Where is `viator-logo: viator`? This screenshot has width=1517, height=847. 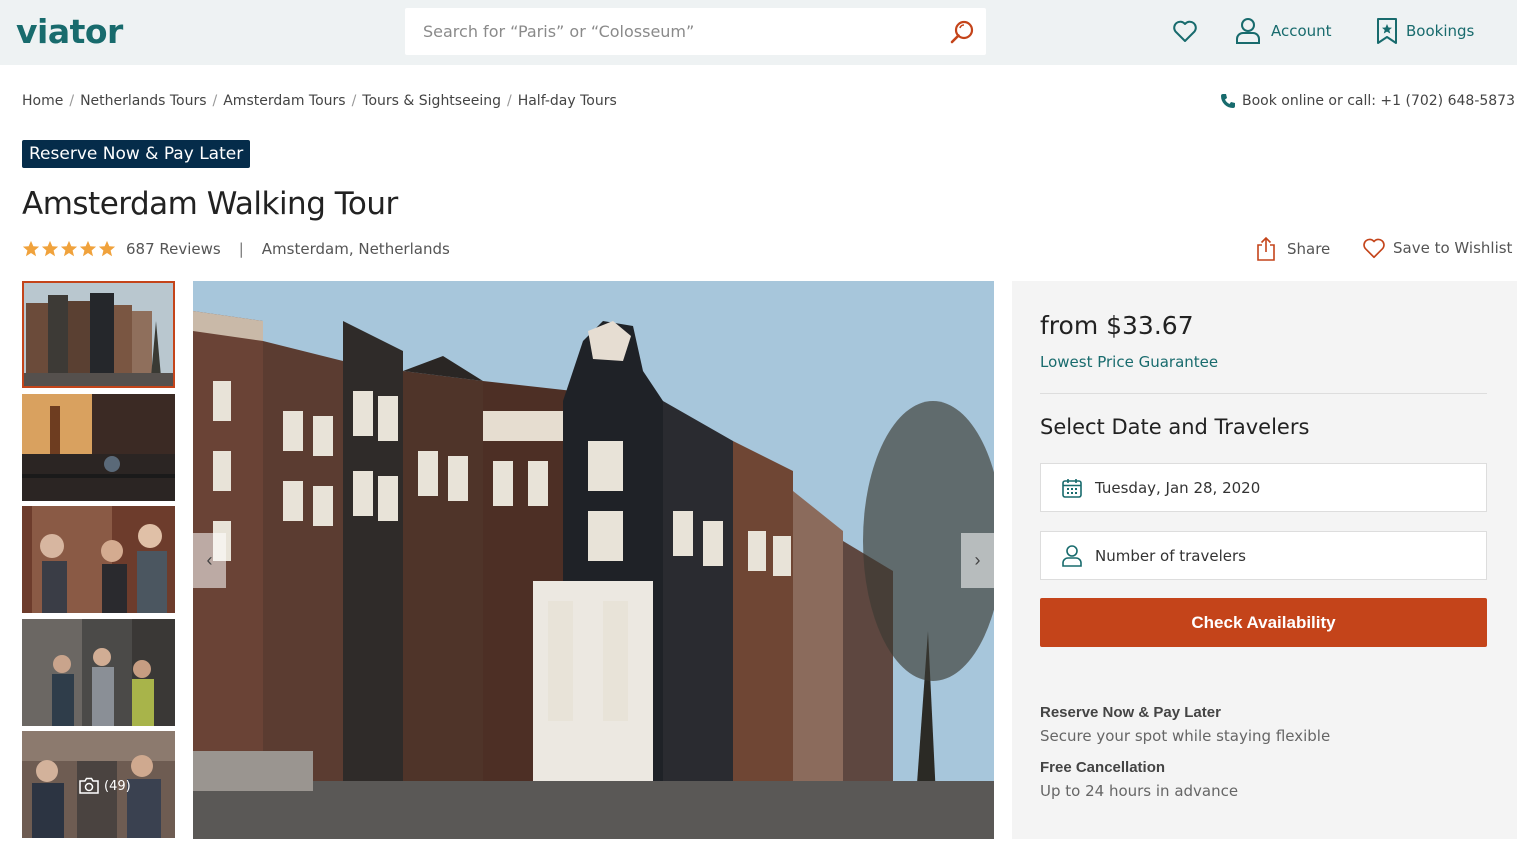
viator-logo: viator is located at coordinates (69, 31).